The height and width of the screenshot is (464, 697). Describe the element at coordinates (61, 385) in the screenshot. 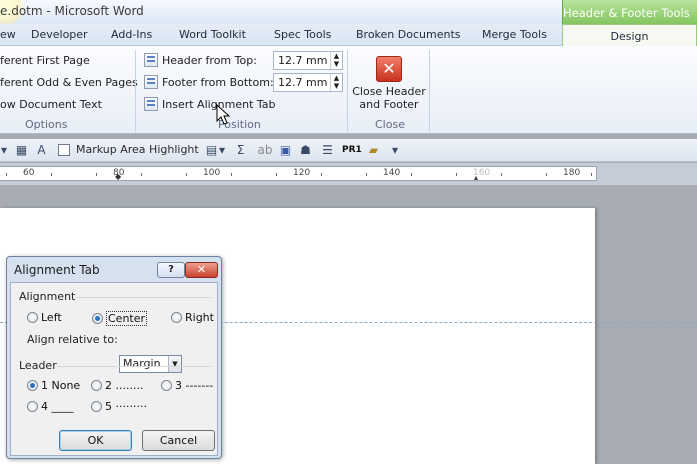

I see `leader-1-label: 1 None` at that location.